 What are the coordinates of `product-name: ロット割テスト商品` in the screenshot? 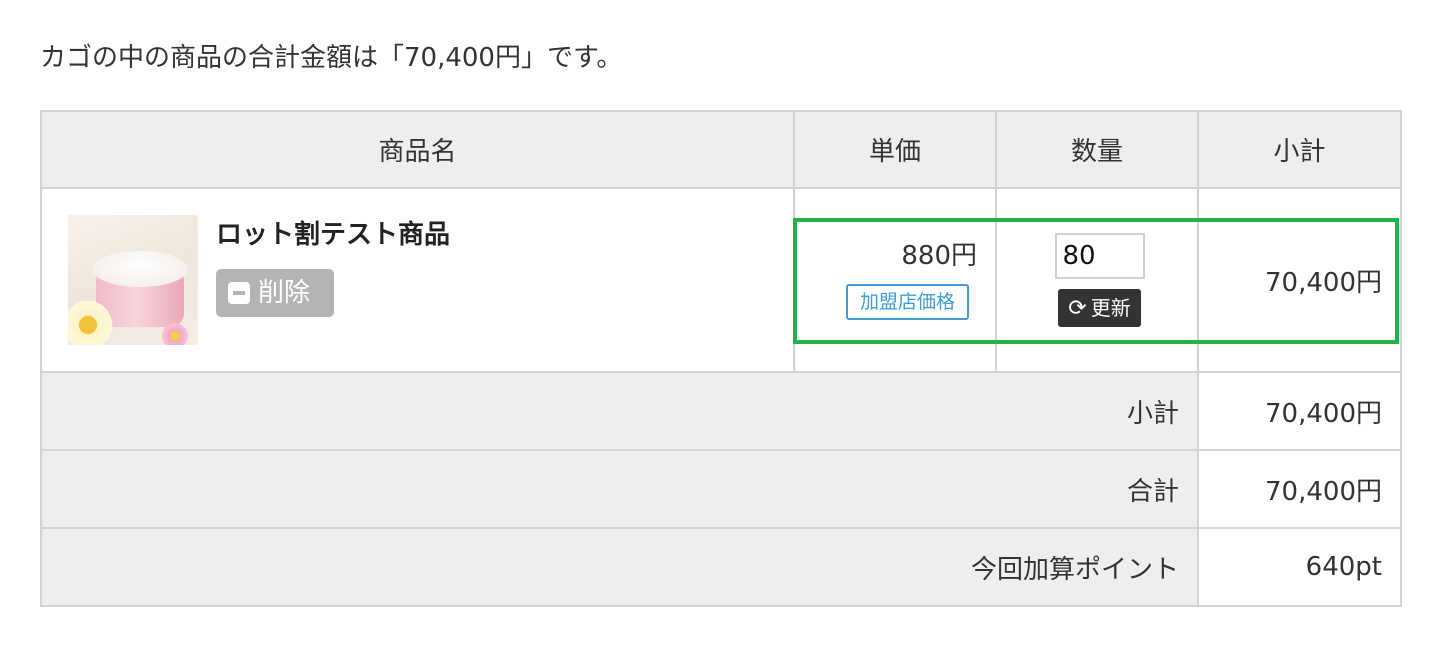 It's located at (333, 235).